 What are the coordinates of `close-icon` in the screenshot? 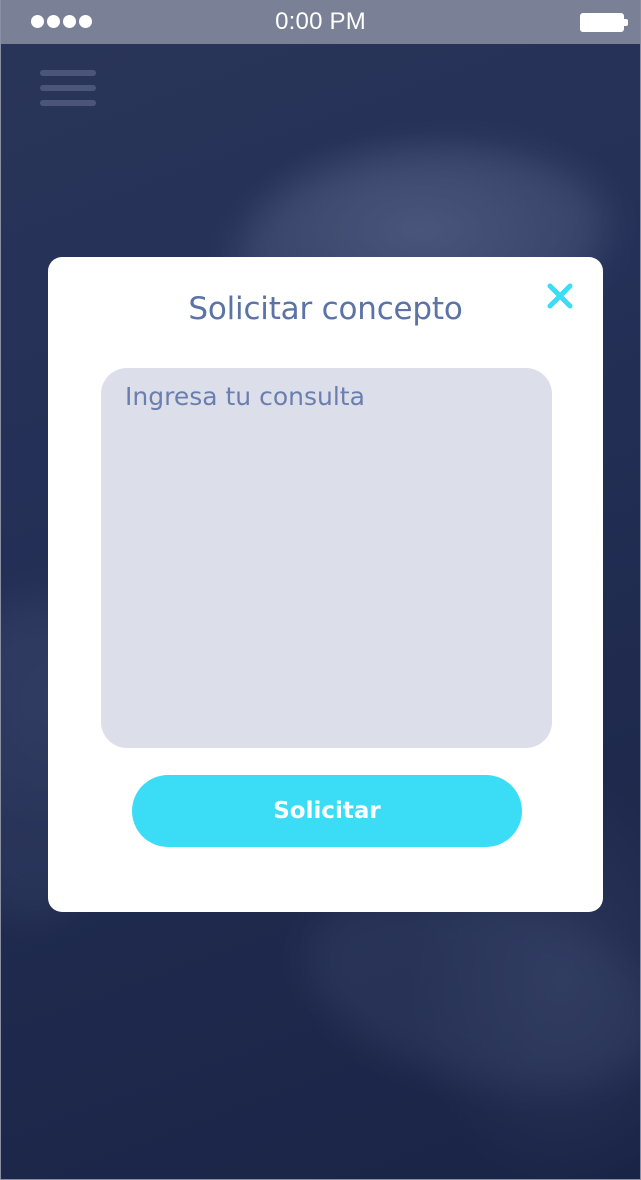 It's located at (560, 296).